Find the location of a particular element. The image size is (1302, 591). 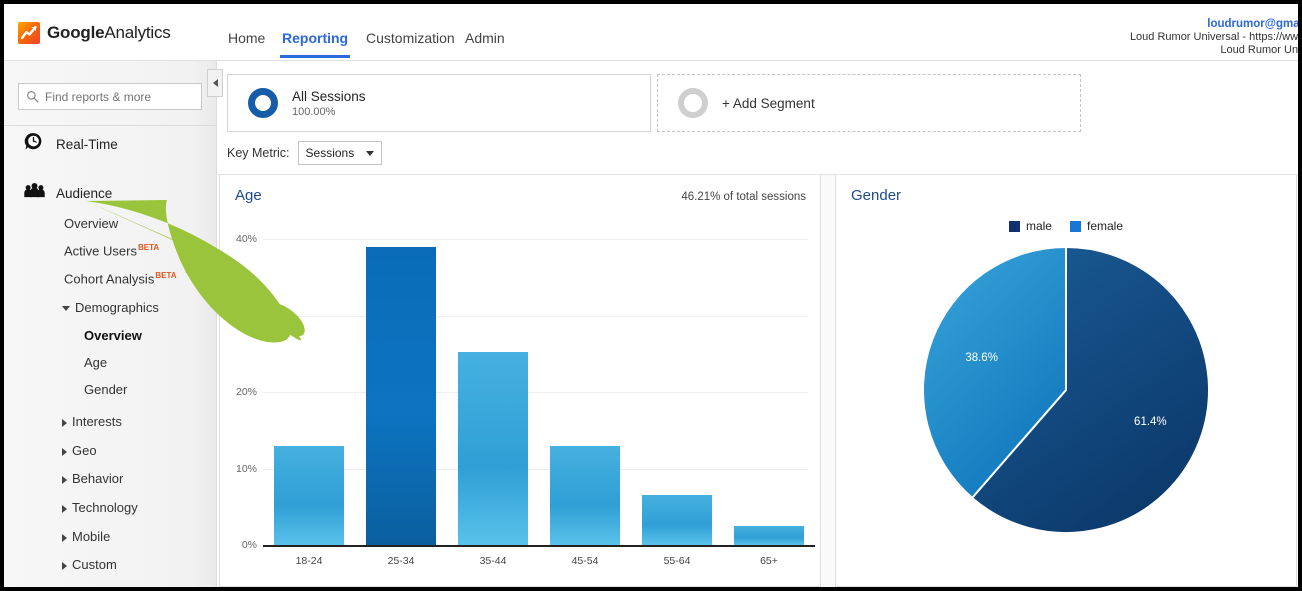

tab-reporting: Reporting is located at coordinates (315, 44).